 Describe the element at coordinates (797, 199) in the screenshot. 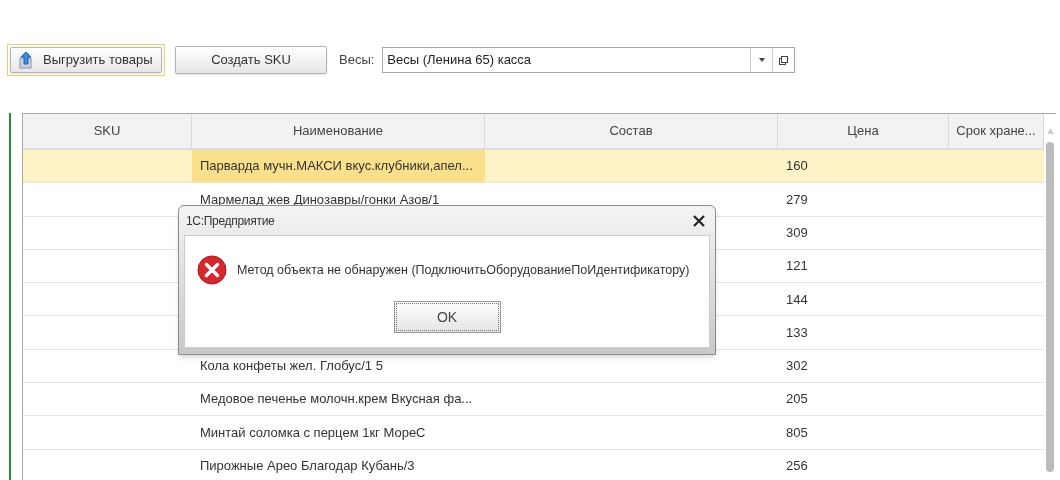

I see `table-cell-text: 279` at that location.